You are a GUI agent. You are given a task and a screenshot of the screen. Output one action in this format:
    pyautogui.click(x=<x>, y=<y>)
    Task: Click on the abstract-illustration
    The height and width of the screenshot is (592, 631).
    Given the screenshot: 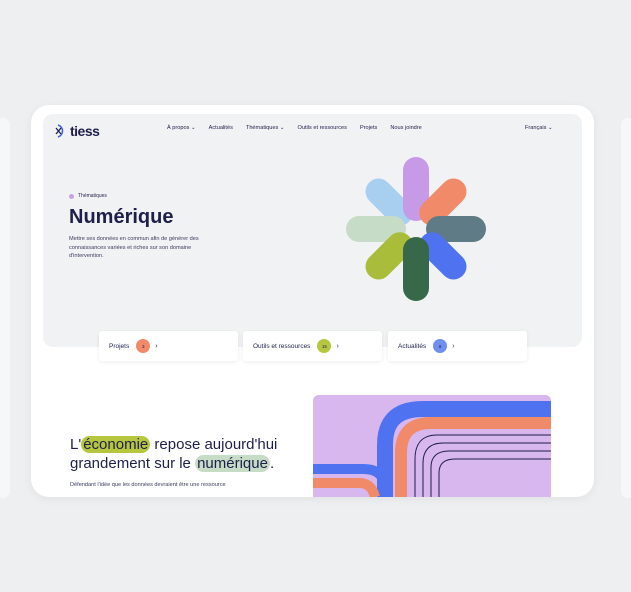 What is the action you would take?
    pyautogui.click(x=432, y=446)
    